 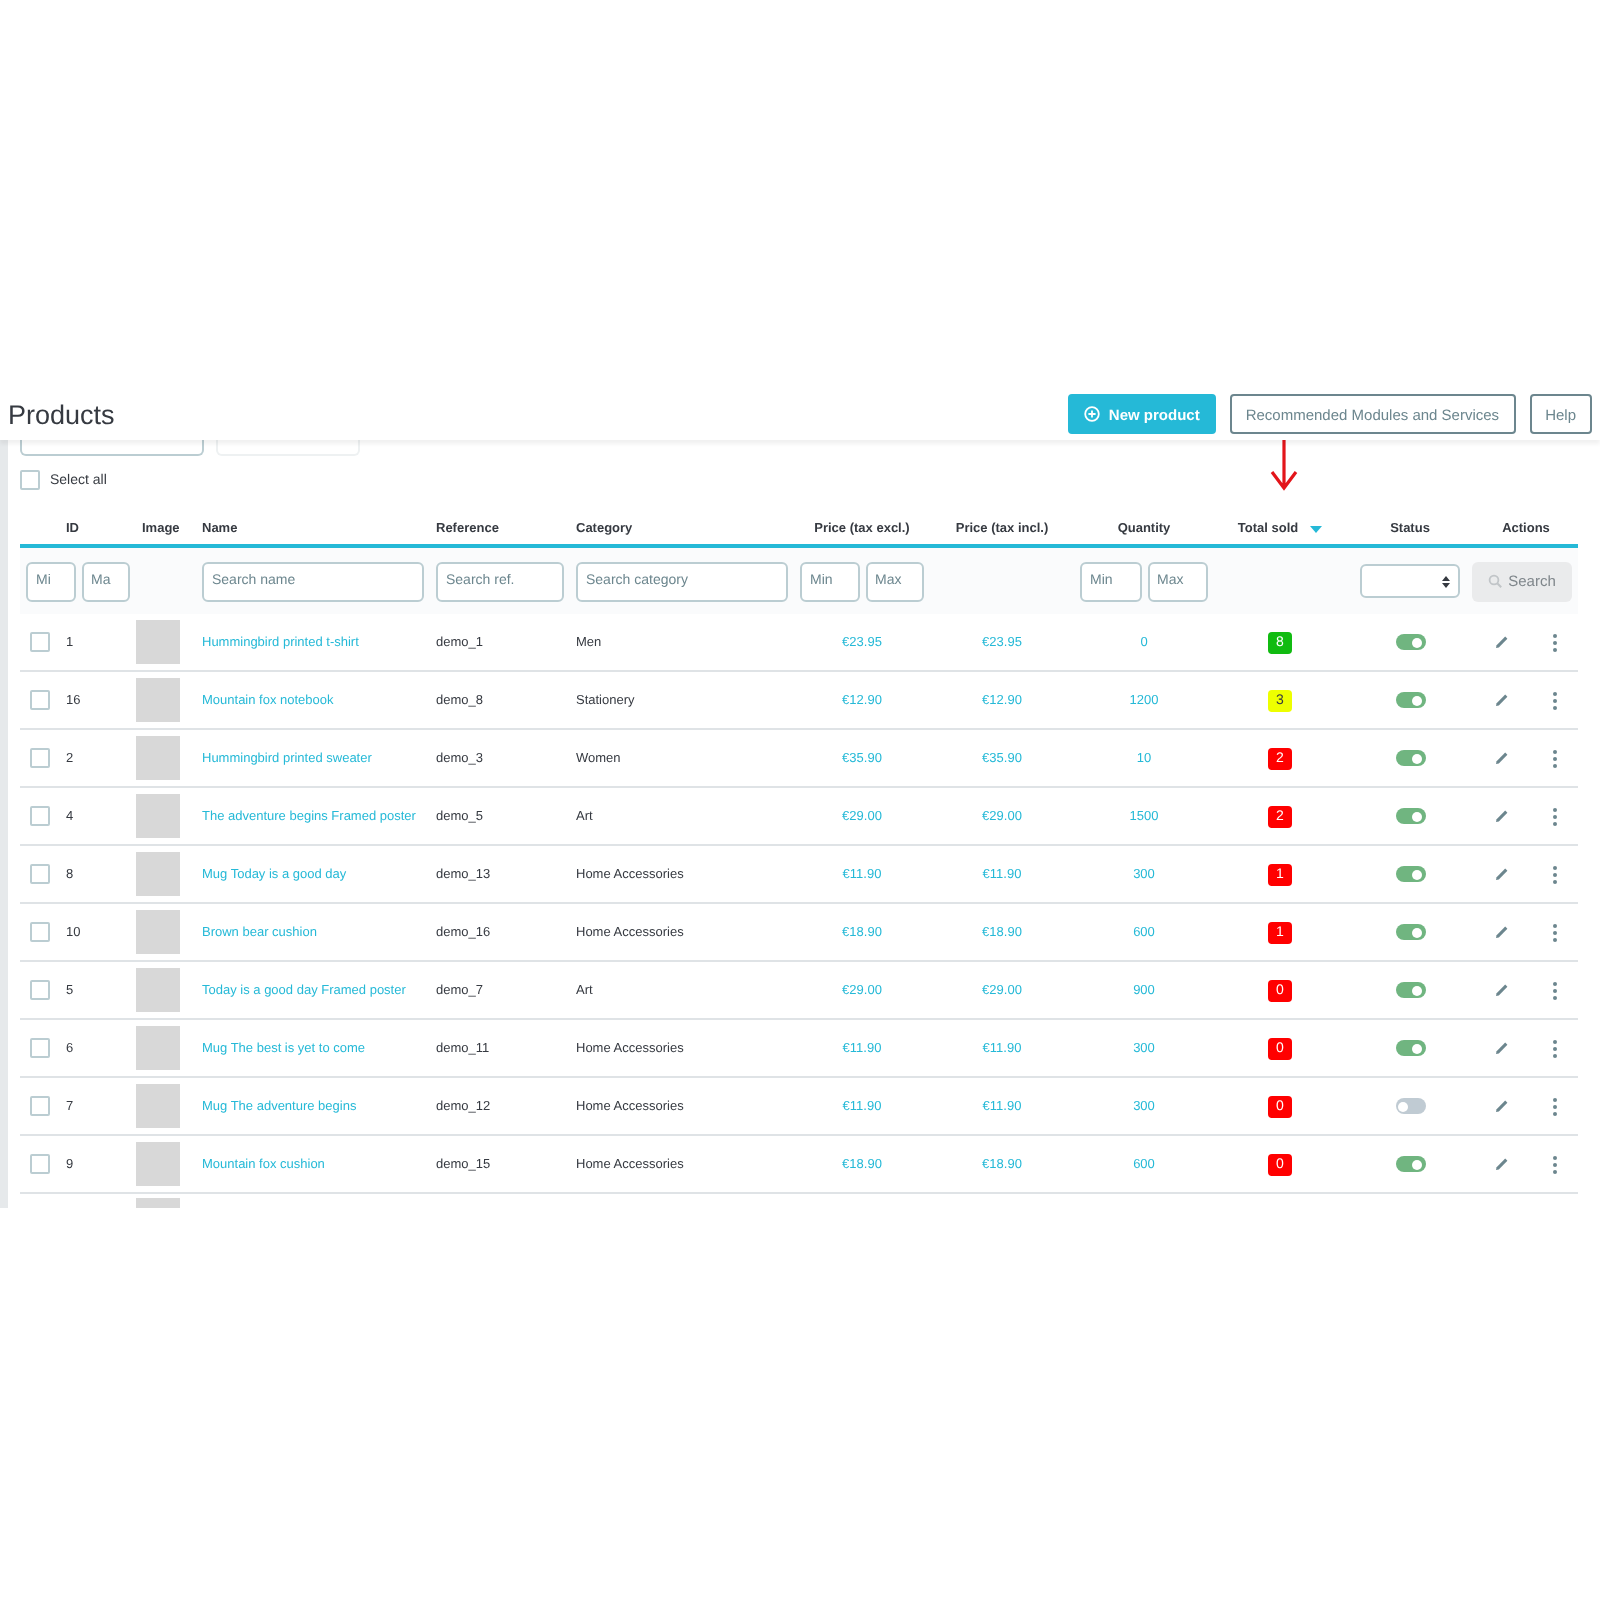 I want to click on sort-caret-icon, so click(x=1316, y=529).